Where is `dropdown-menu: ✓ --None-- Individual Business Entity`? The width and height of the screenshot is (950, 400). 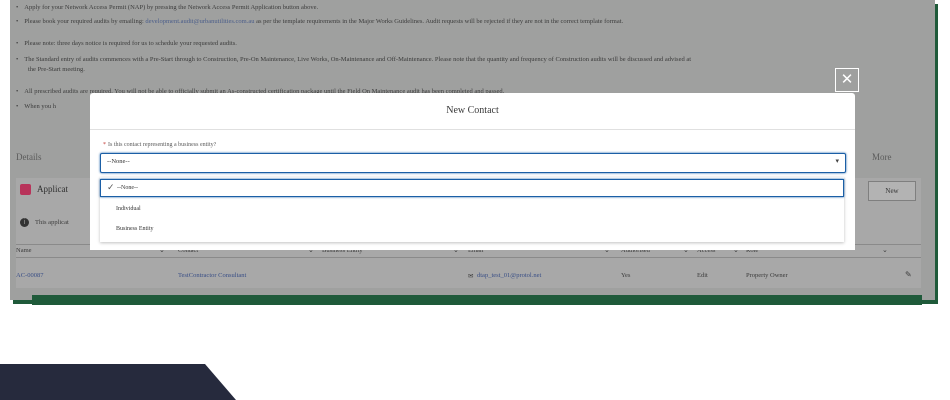
dropdown-menu: ✓ --None-- Individual Business Entity is located at coordinates (472, 209).